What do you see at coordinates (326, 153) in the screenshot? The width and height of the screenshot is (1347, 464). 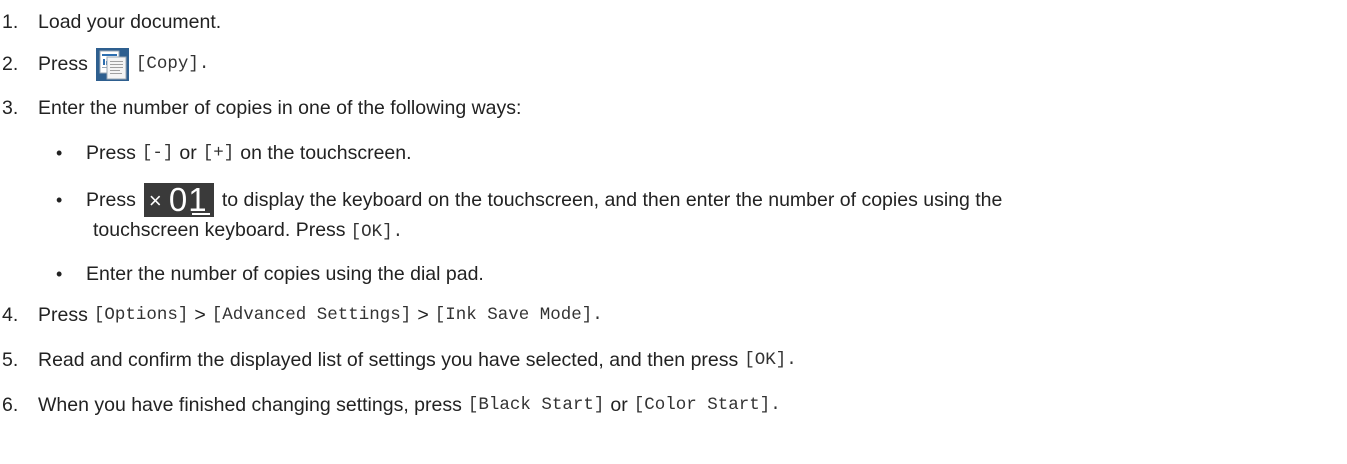 I see `substep-text: on the touchscreen.` at bounding box center [326, 153].